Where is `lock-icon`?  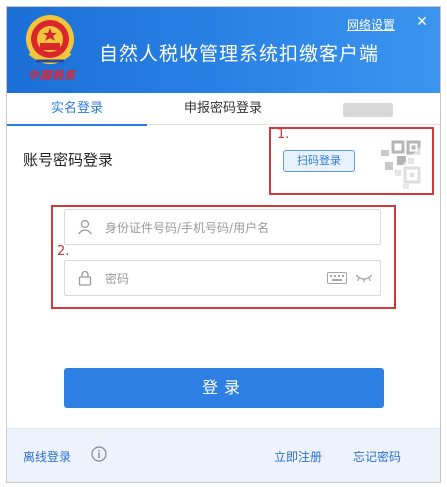 lock-icon is located at coordinates (85, 278).